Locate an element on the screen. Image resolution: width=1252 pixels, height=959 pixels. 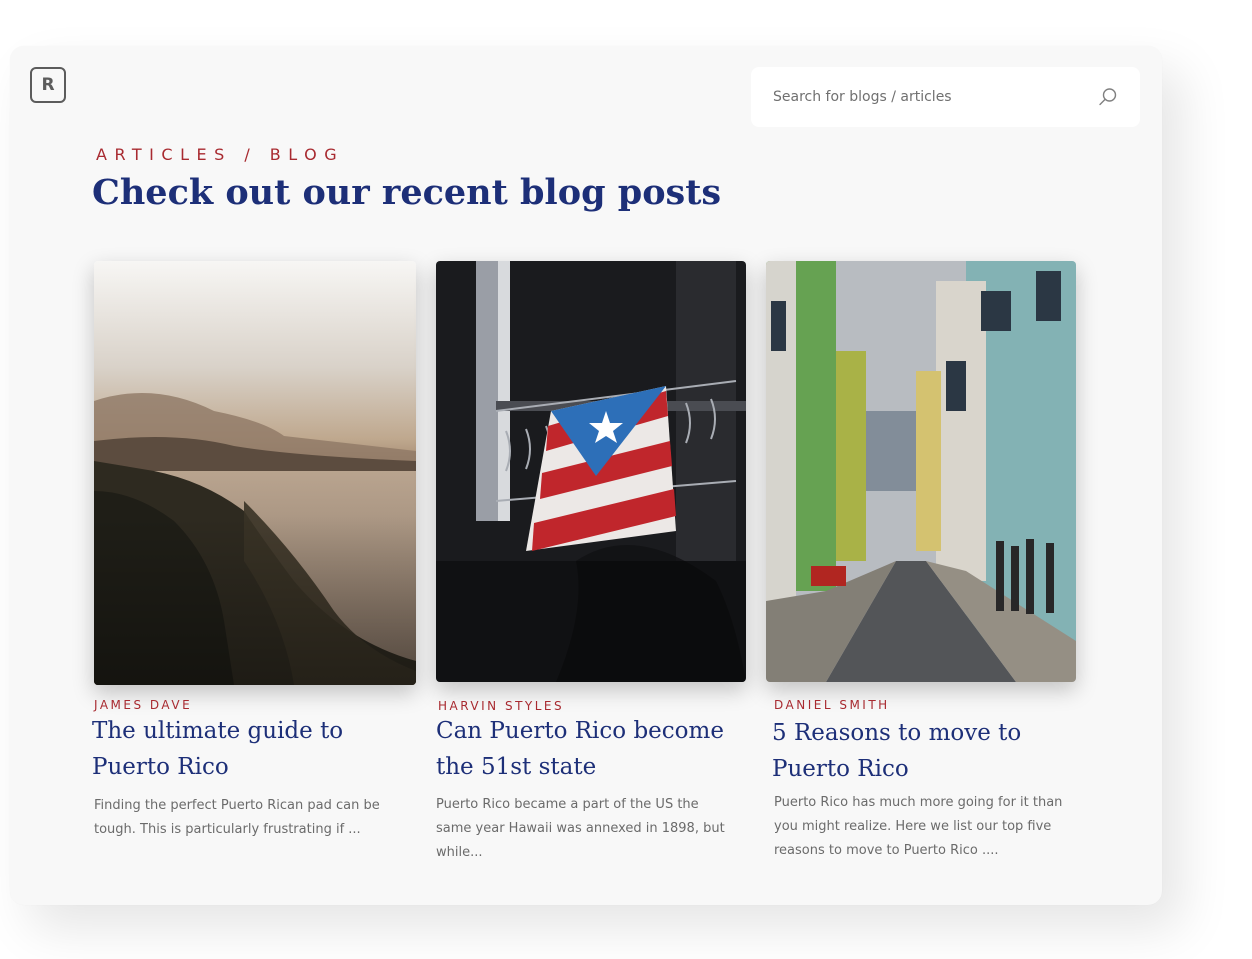
search-box is located at coordinates (945, 97).